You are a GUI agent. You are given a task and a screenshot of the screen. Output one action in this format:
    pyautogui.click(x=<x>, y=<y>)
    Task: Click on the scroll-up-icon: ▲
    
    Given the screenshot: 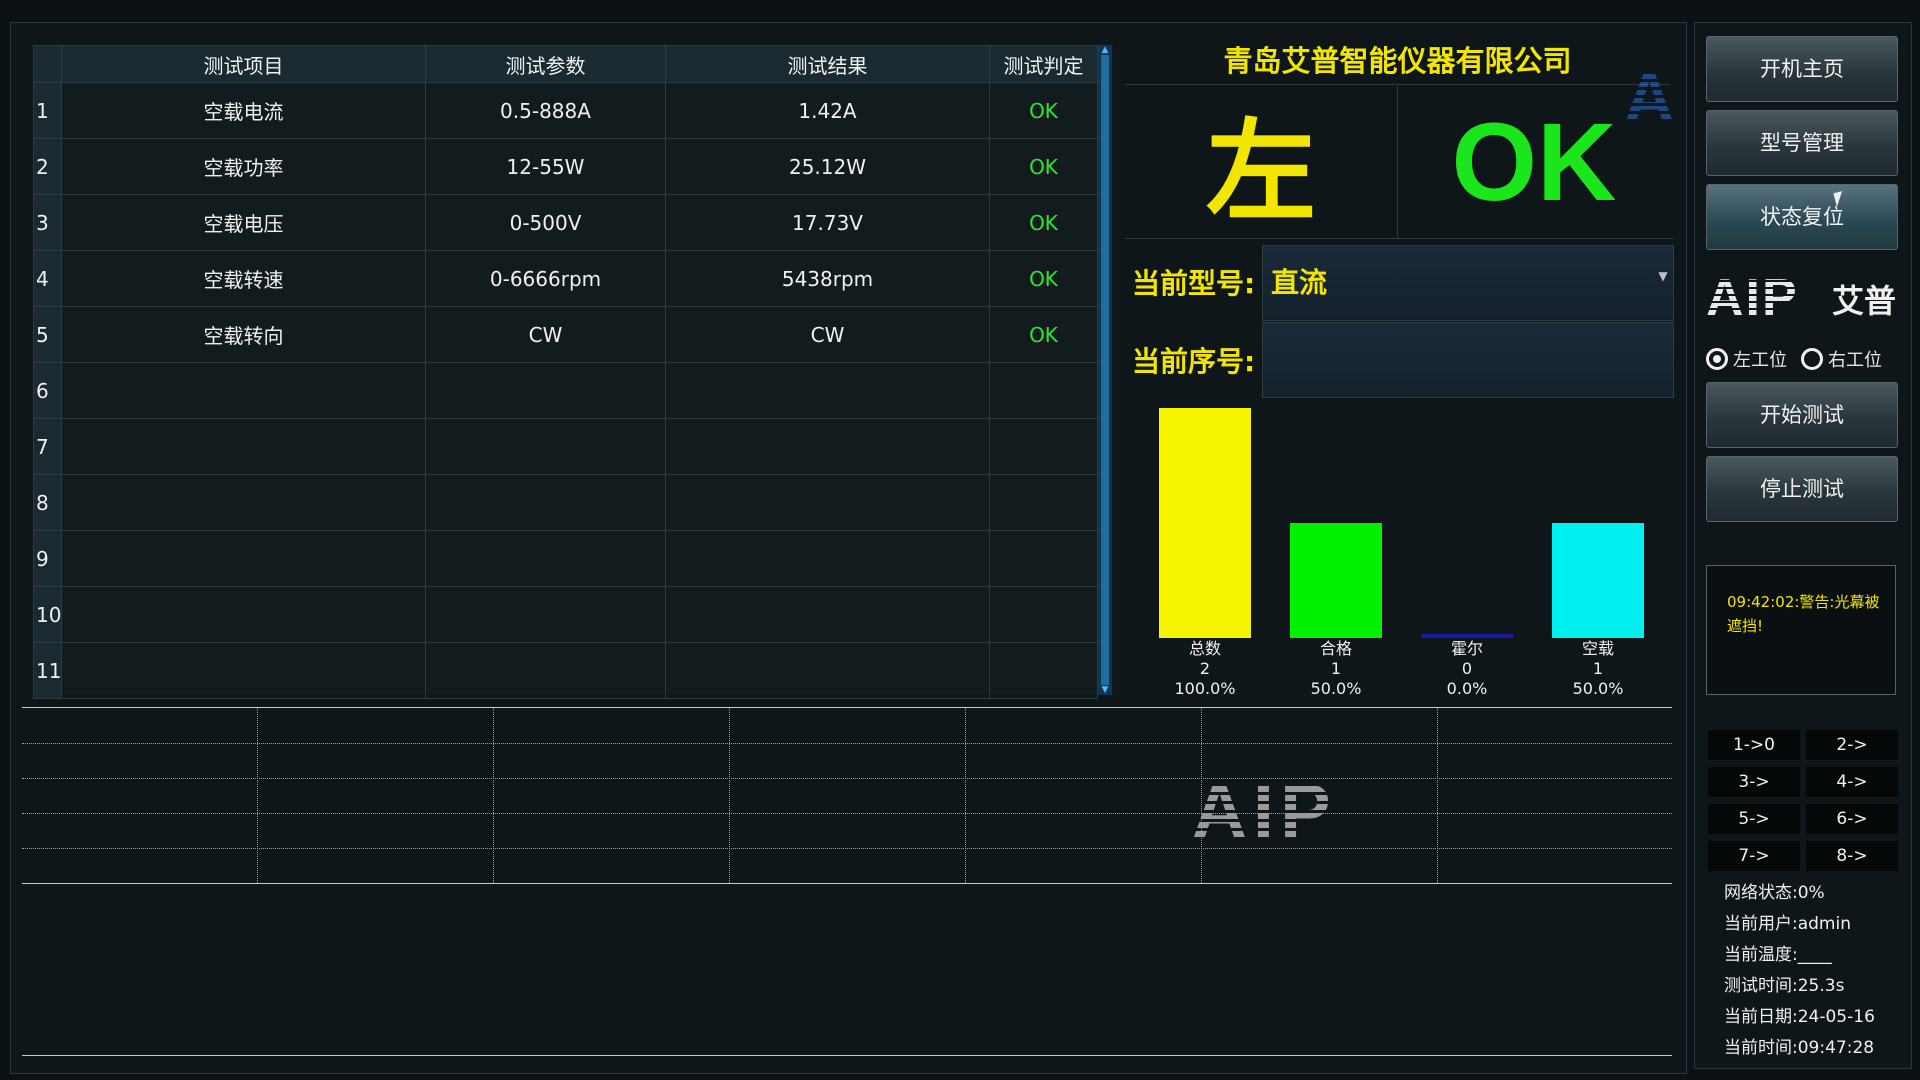 What is the action you would take?
    pyautogui.click(x=1105, y=50)
    